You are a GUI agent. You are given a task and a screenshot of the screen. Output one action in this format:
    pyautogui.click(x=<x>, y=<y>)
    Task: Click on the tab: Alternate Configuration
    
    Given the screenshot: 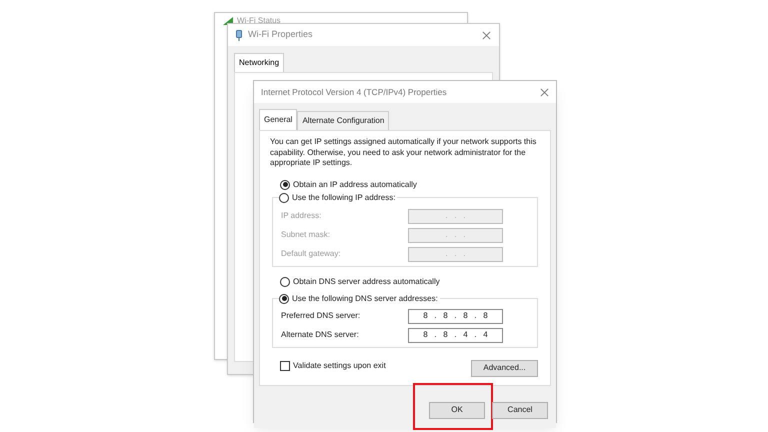 What is the action you would take?
    pyautogui.click(x=343, y=120)
    